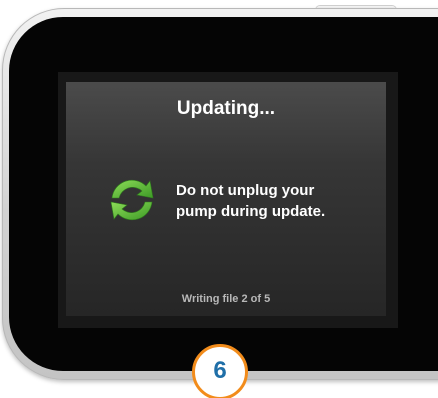 The width and height of the screenshot is (438, 398). What do you see at coordinates (132, 200) in the screenshot?
I see `sync-icon` at bounding box center [132, 200].